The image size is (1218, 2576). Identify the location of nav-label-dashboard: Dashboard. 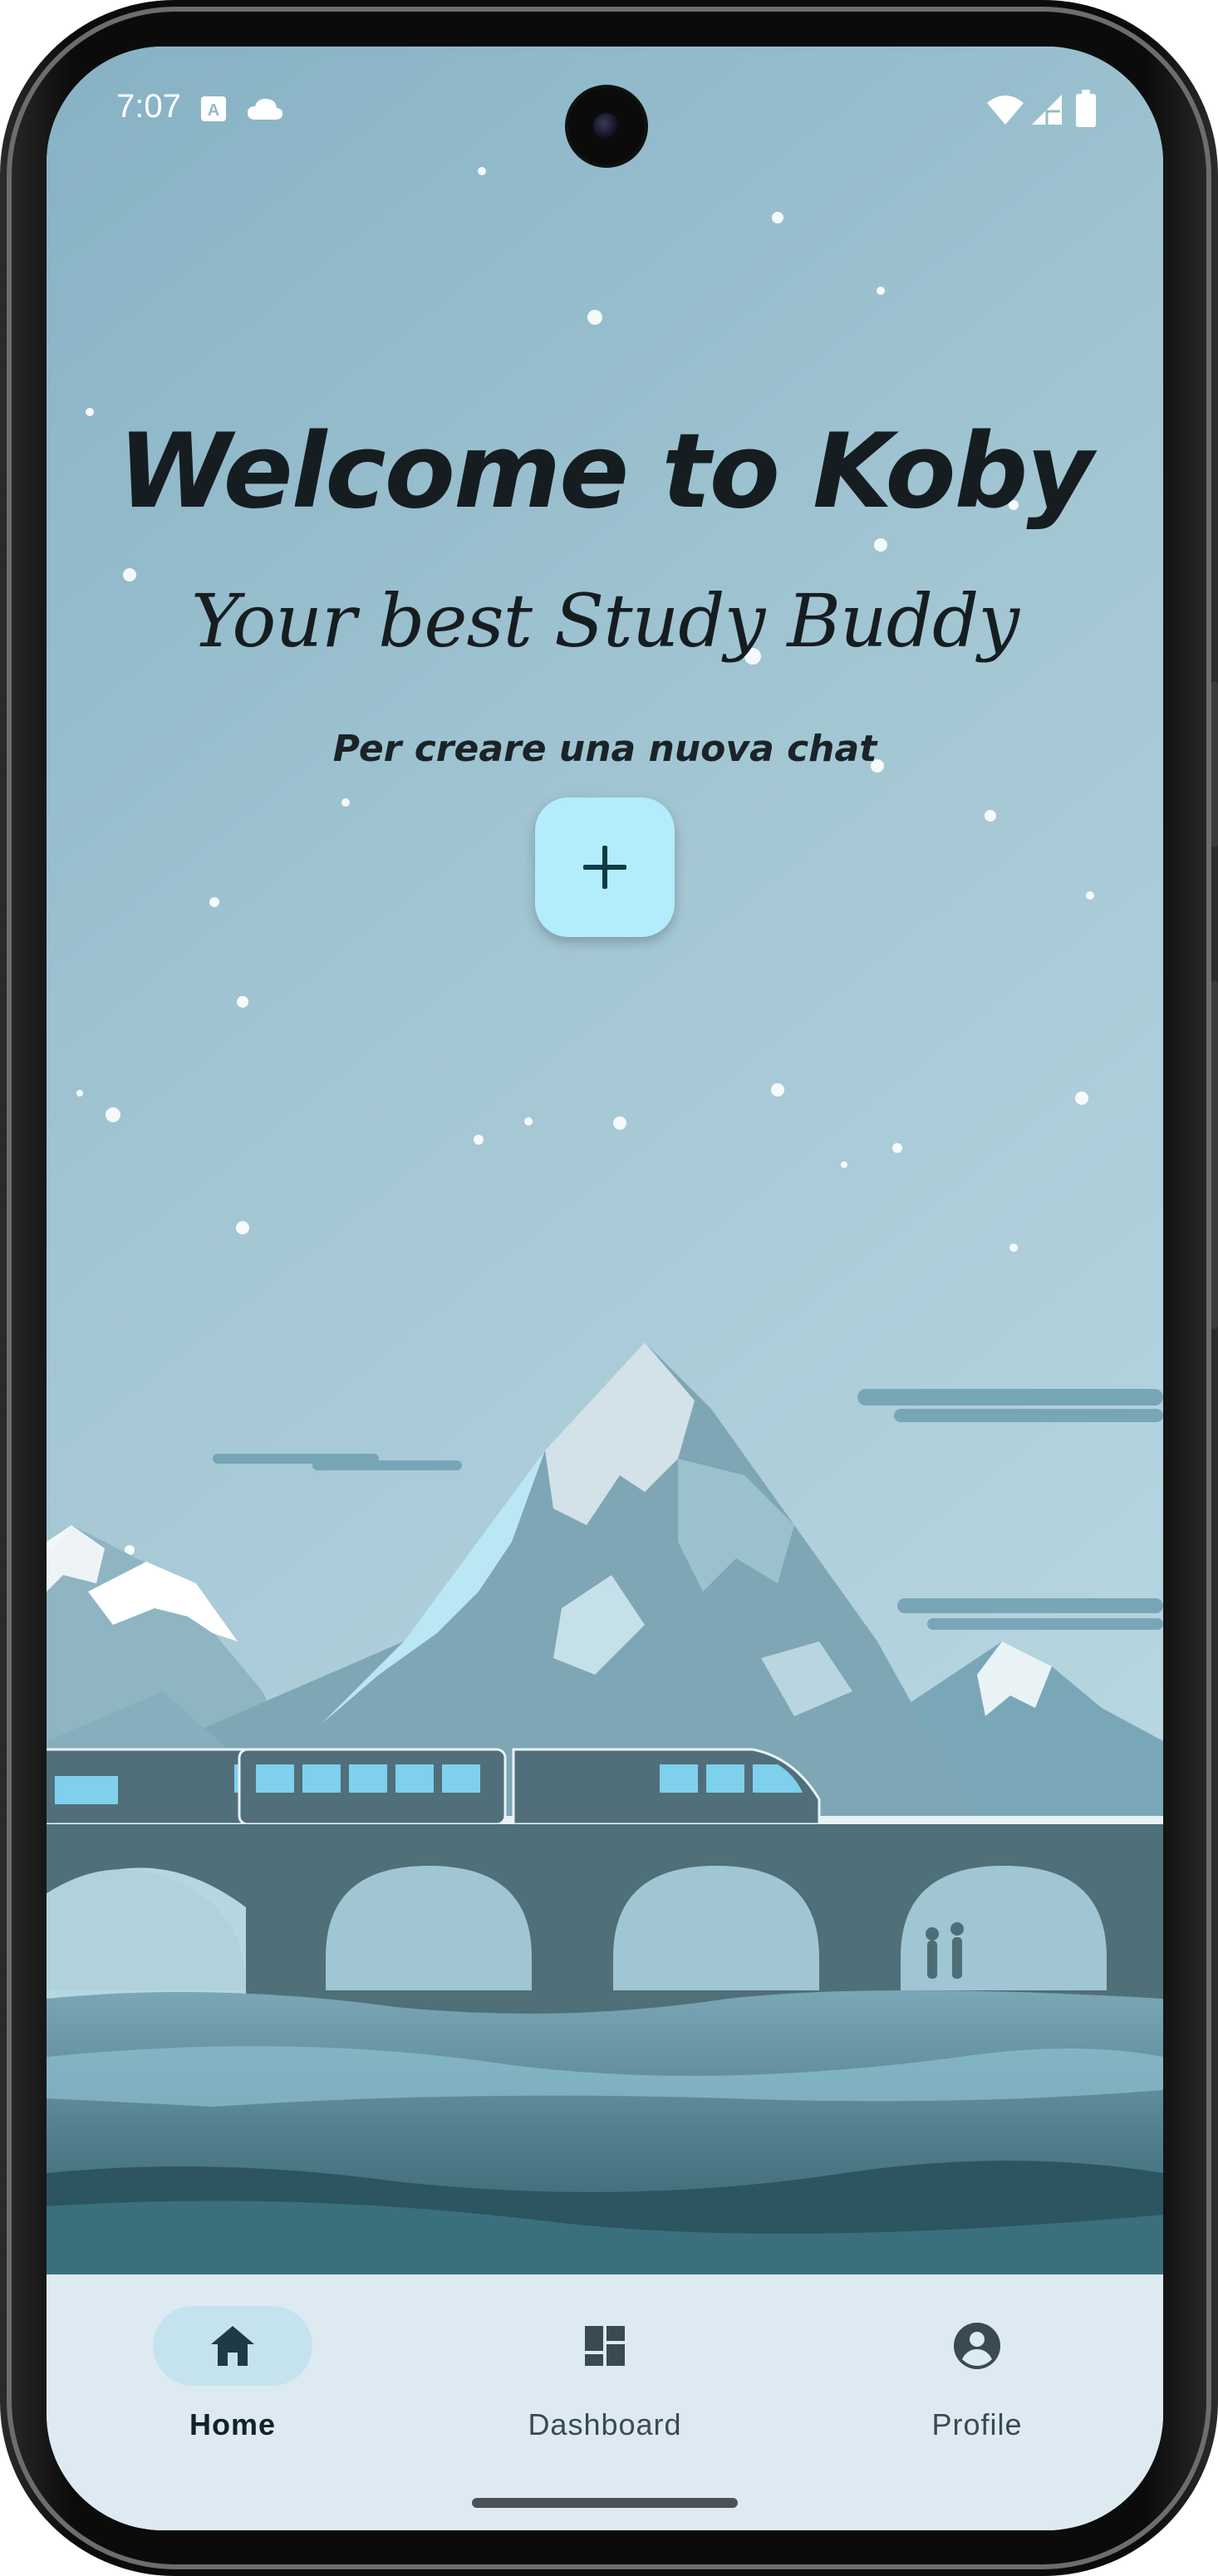
(605, 2424).